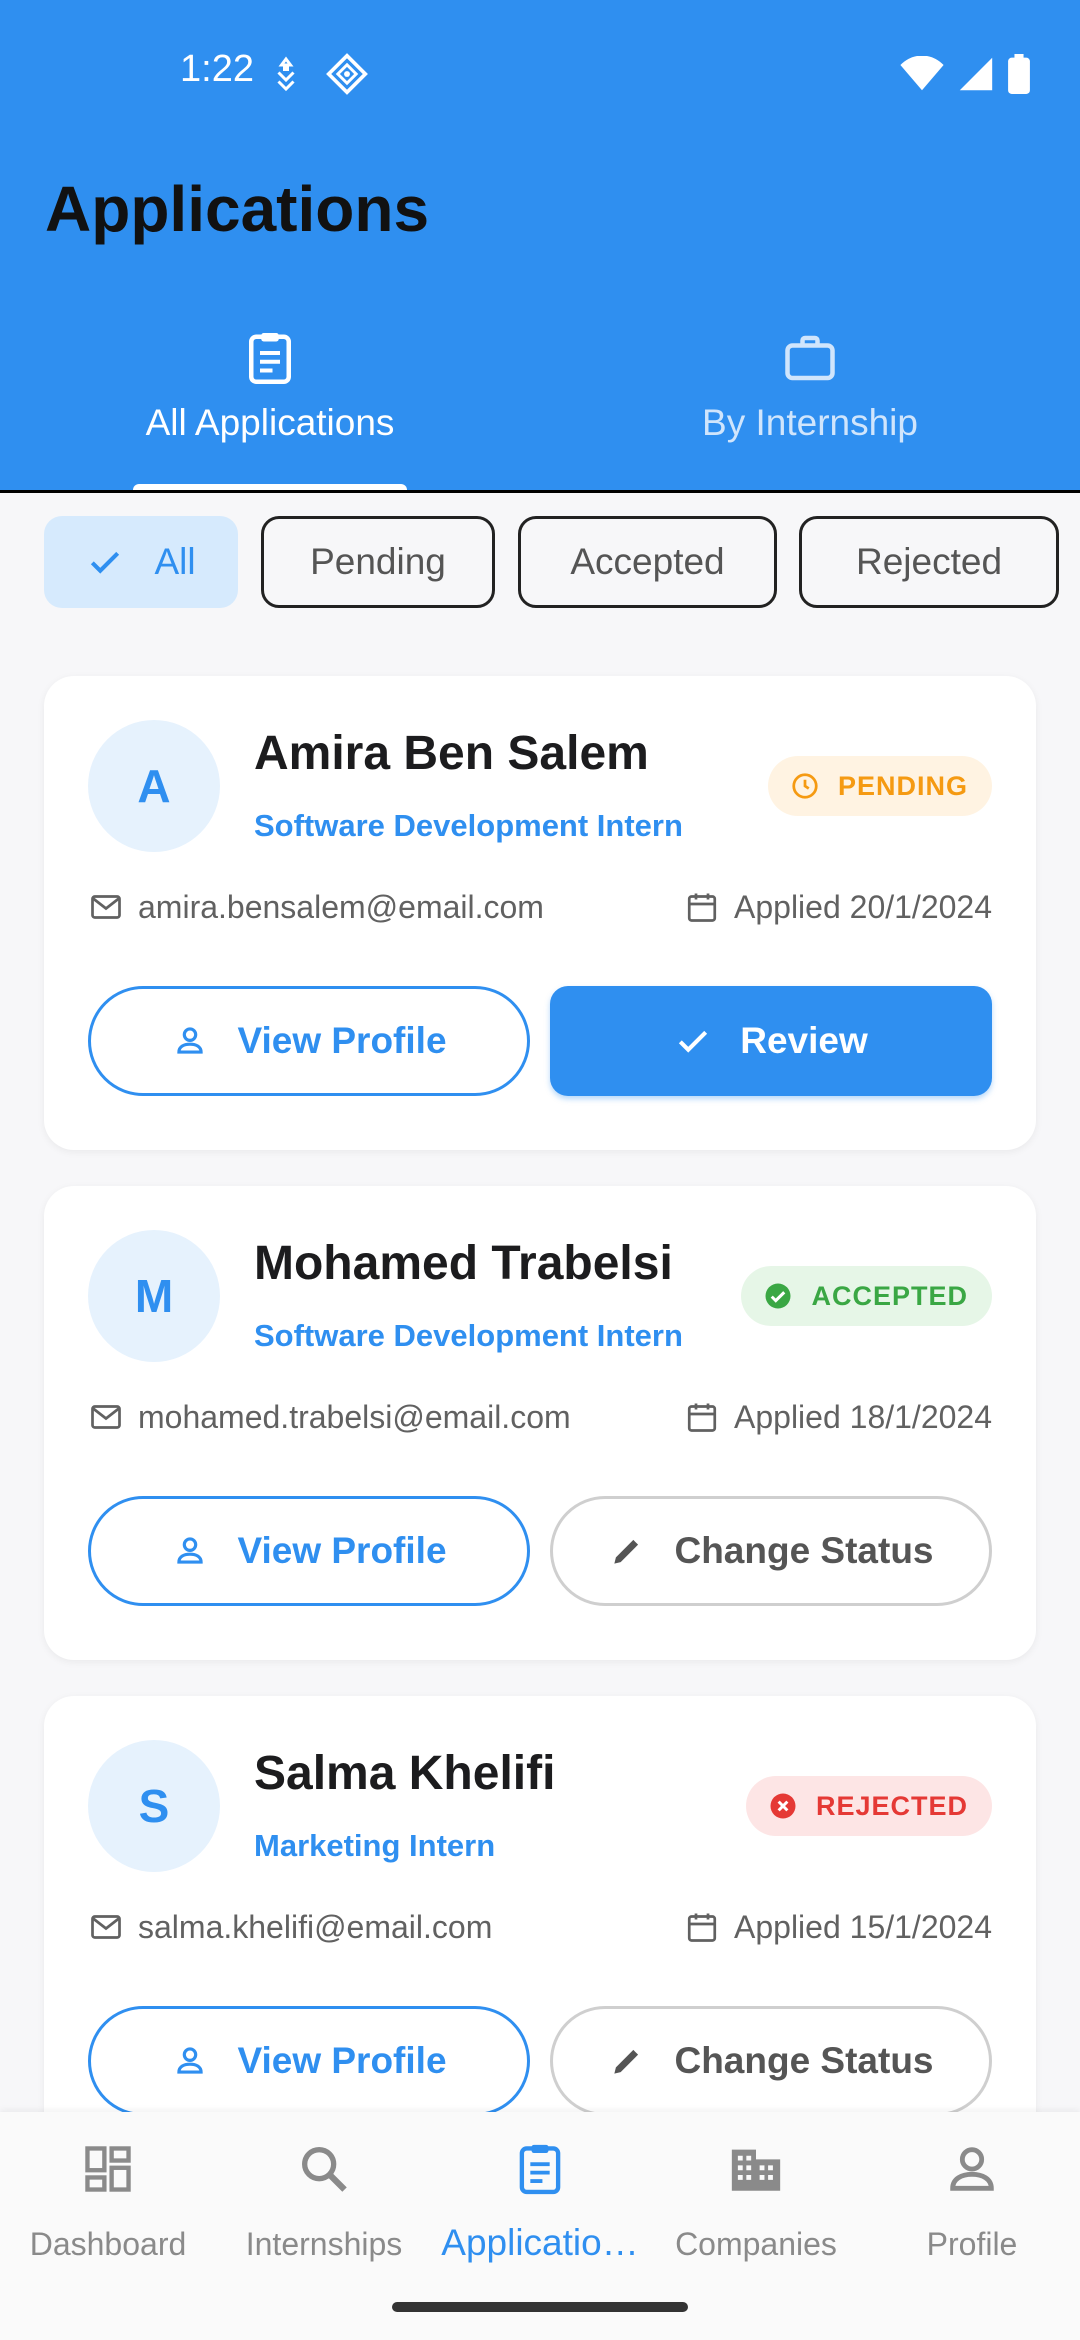  I want to click on status-badge-label: PENDING, so click(902, 785).